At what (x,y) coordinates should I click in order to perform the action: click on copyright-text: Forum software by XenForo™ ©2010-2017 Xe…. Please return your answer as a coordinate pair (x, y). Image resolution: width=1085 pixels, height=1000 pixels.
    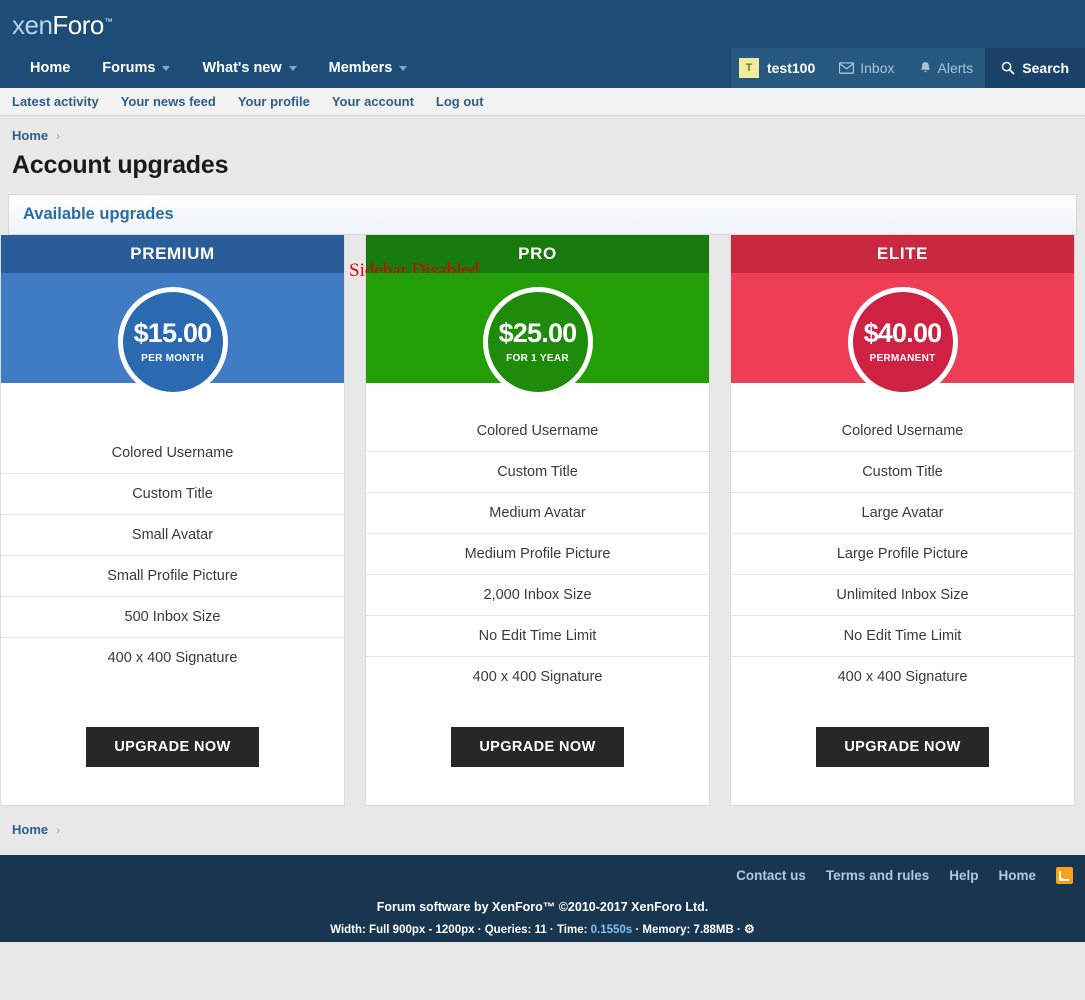
    Looking at the image, I should click on (542, 907).